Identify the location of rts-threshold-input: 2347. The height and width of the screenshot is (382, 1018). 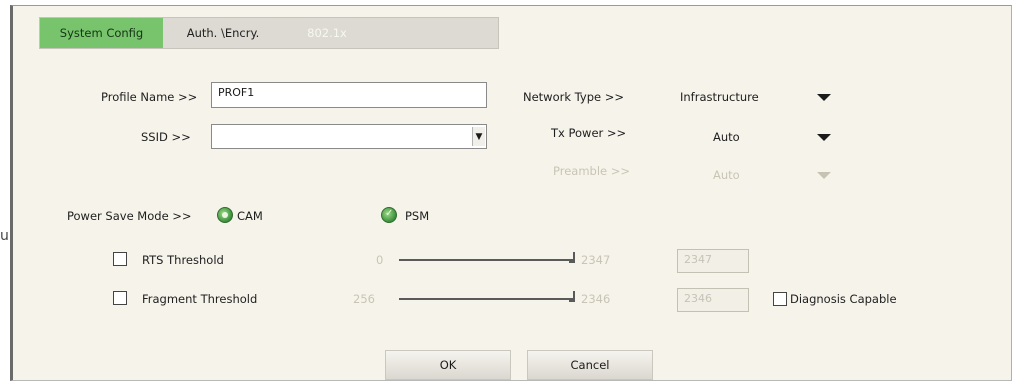
(713, 261).